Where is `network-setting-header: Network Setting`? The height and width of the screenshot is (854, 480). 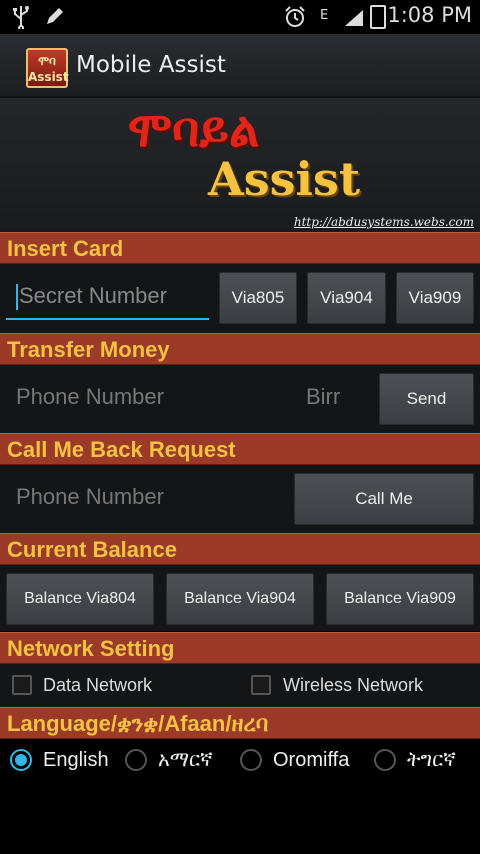
network-setting-header: Network Setting is located at coordinates (240, 648).